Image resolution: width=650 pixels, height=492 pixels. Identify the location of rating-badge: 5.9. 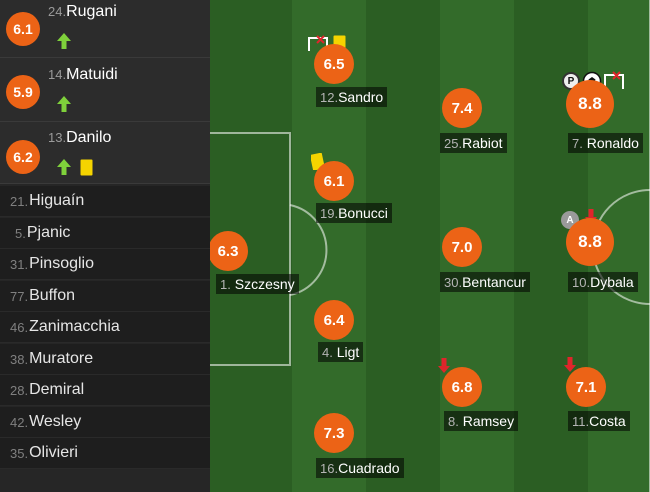
(23, 92).